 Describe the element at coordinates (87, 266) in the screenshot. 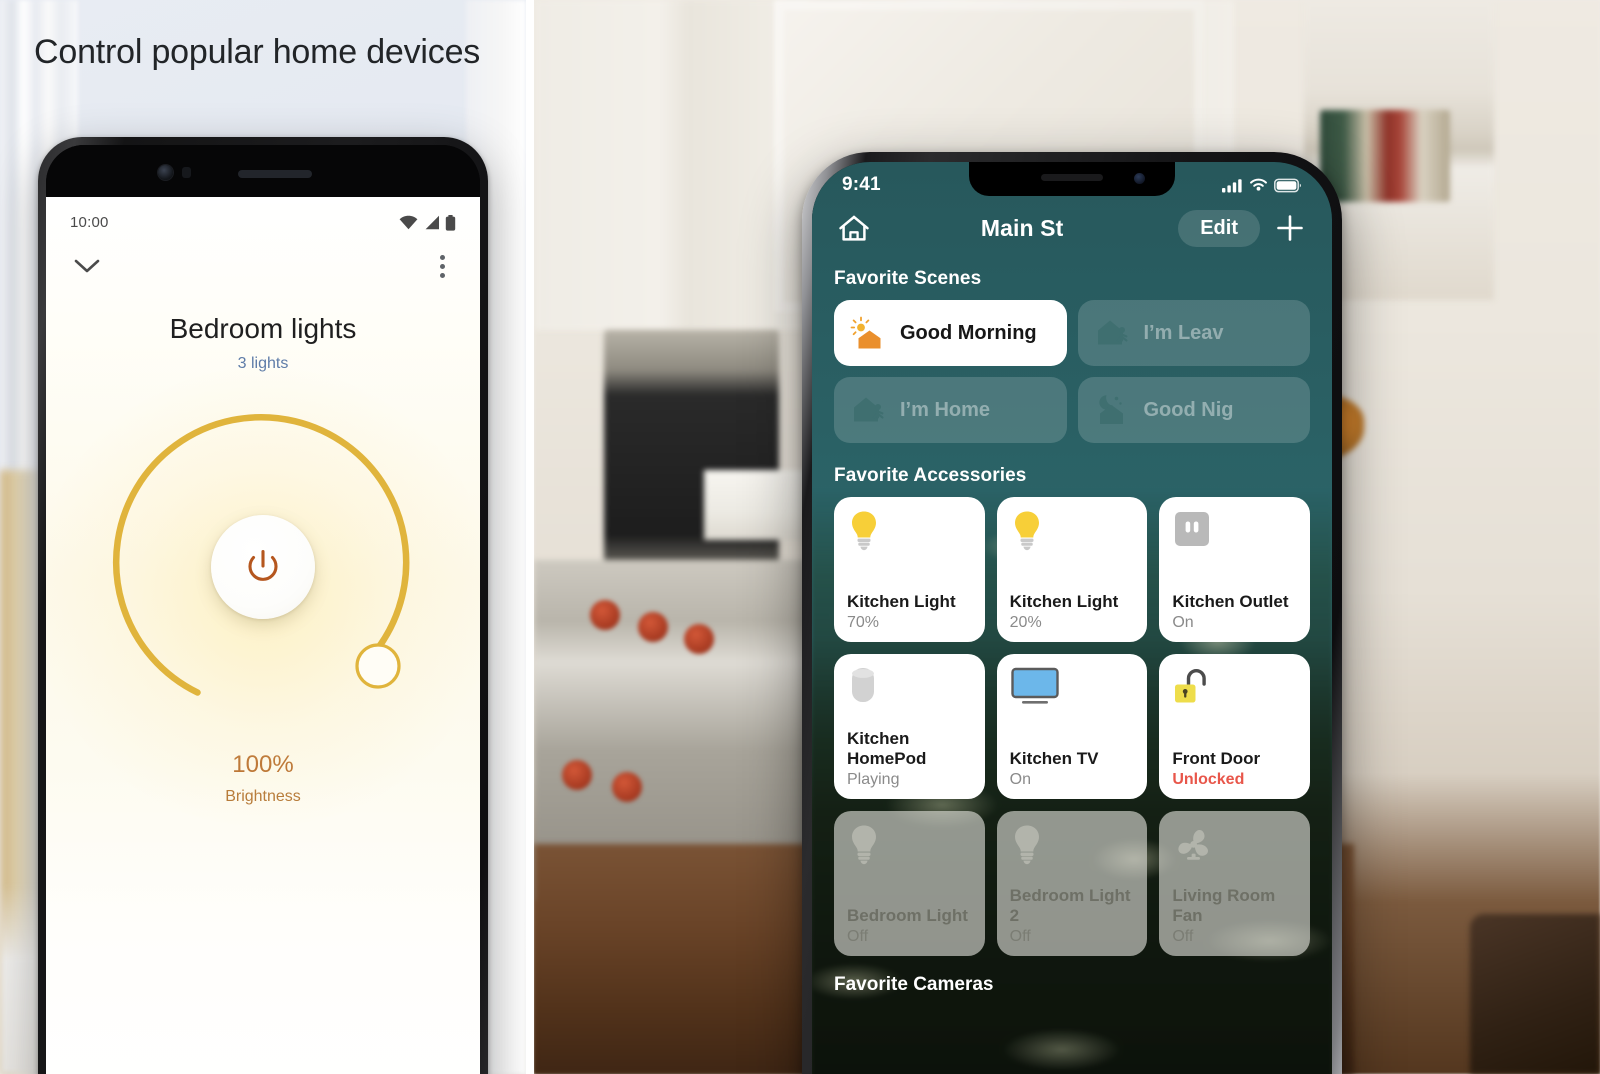

I see `chevron-down-icon` at that location.